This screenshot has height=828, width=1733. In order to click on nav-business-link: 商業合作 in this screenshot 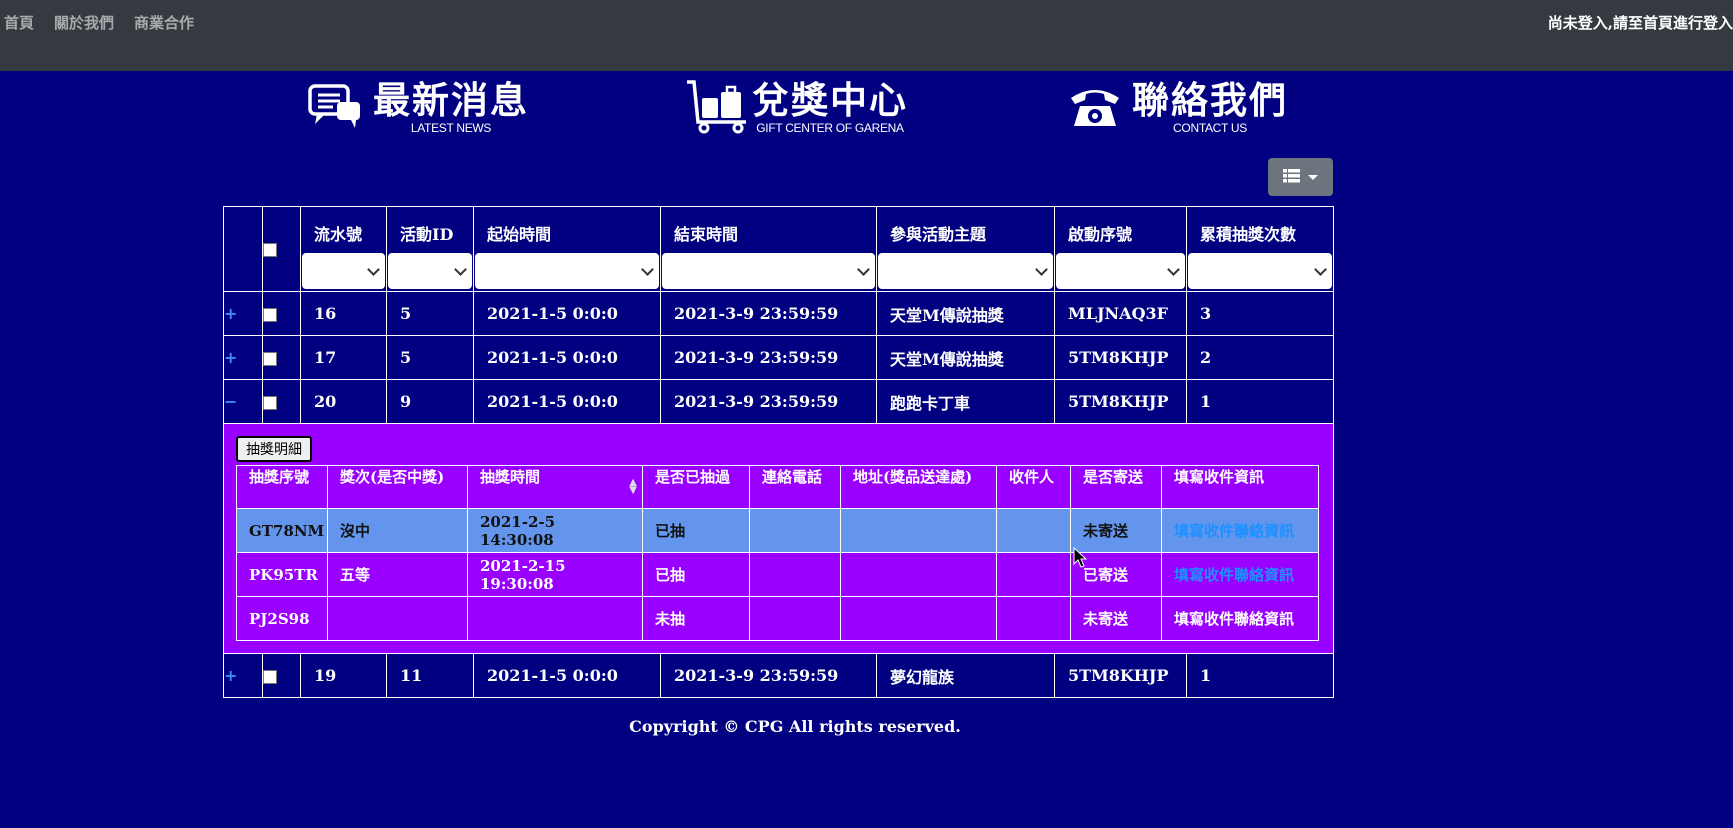, I will do `click(164, 22)`.